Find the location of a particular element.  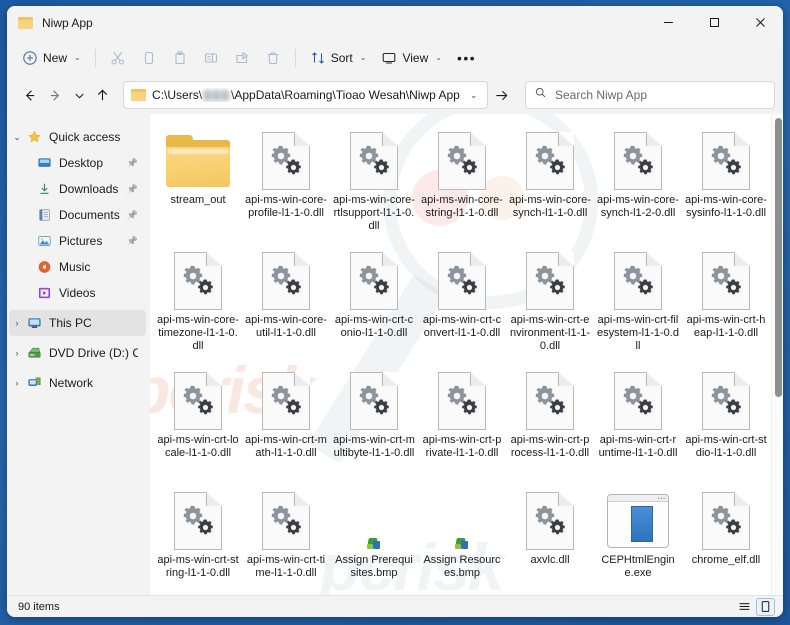

file-item: Assign Resources.bmp is located at coordinates (462, 537).